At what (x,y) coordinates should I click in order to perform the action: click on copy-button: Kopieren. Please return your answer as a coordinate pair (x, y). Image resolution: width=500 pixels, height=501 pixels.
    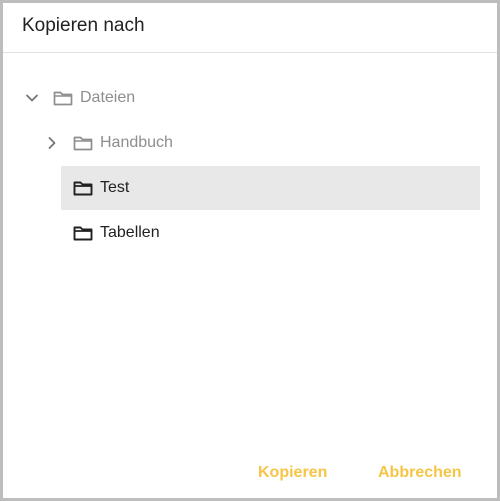
    Looking at the image, I should click on (292, 473).